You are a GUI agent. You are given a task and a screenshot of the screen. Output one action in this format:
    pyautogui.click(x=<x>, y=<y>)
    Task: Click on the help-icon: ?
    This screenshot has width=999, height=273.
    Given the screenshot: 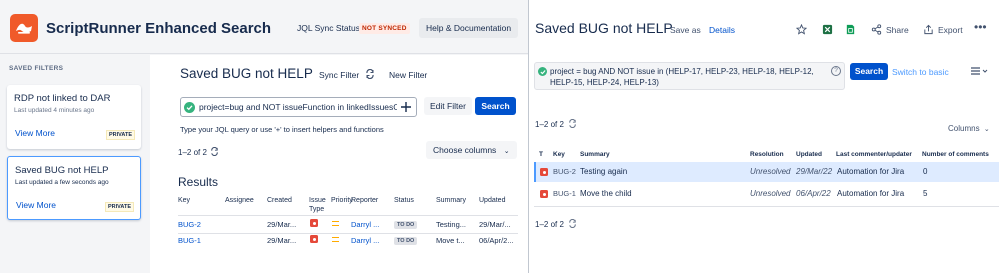 What is the action you would take?
    pyautogui.click(x=836, y=71)
    